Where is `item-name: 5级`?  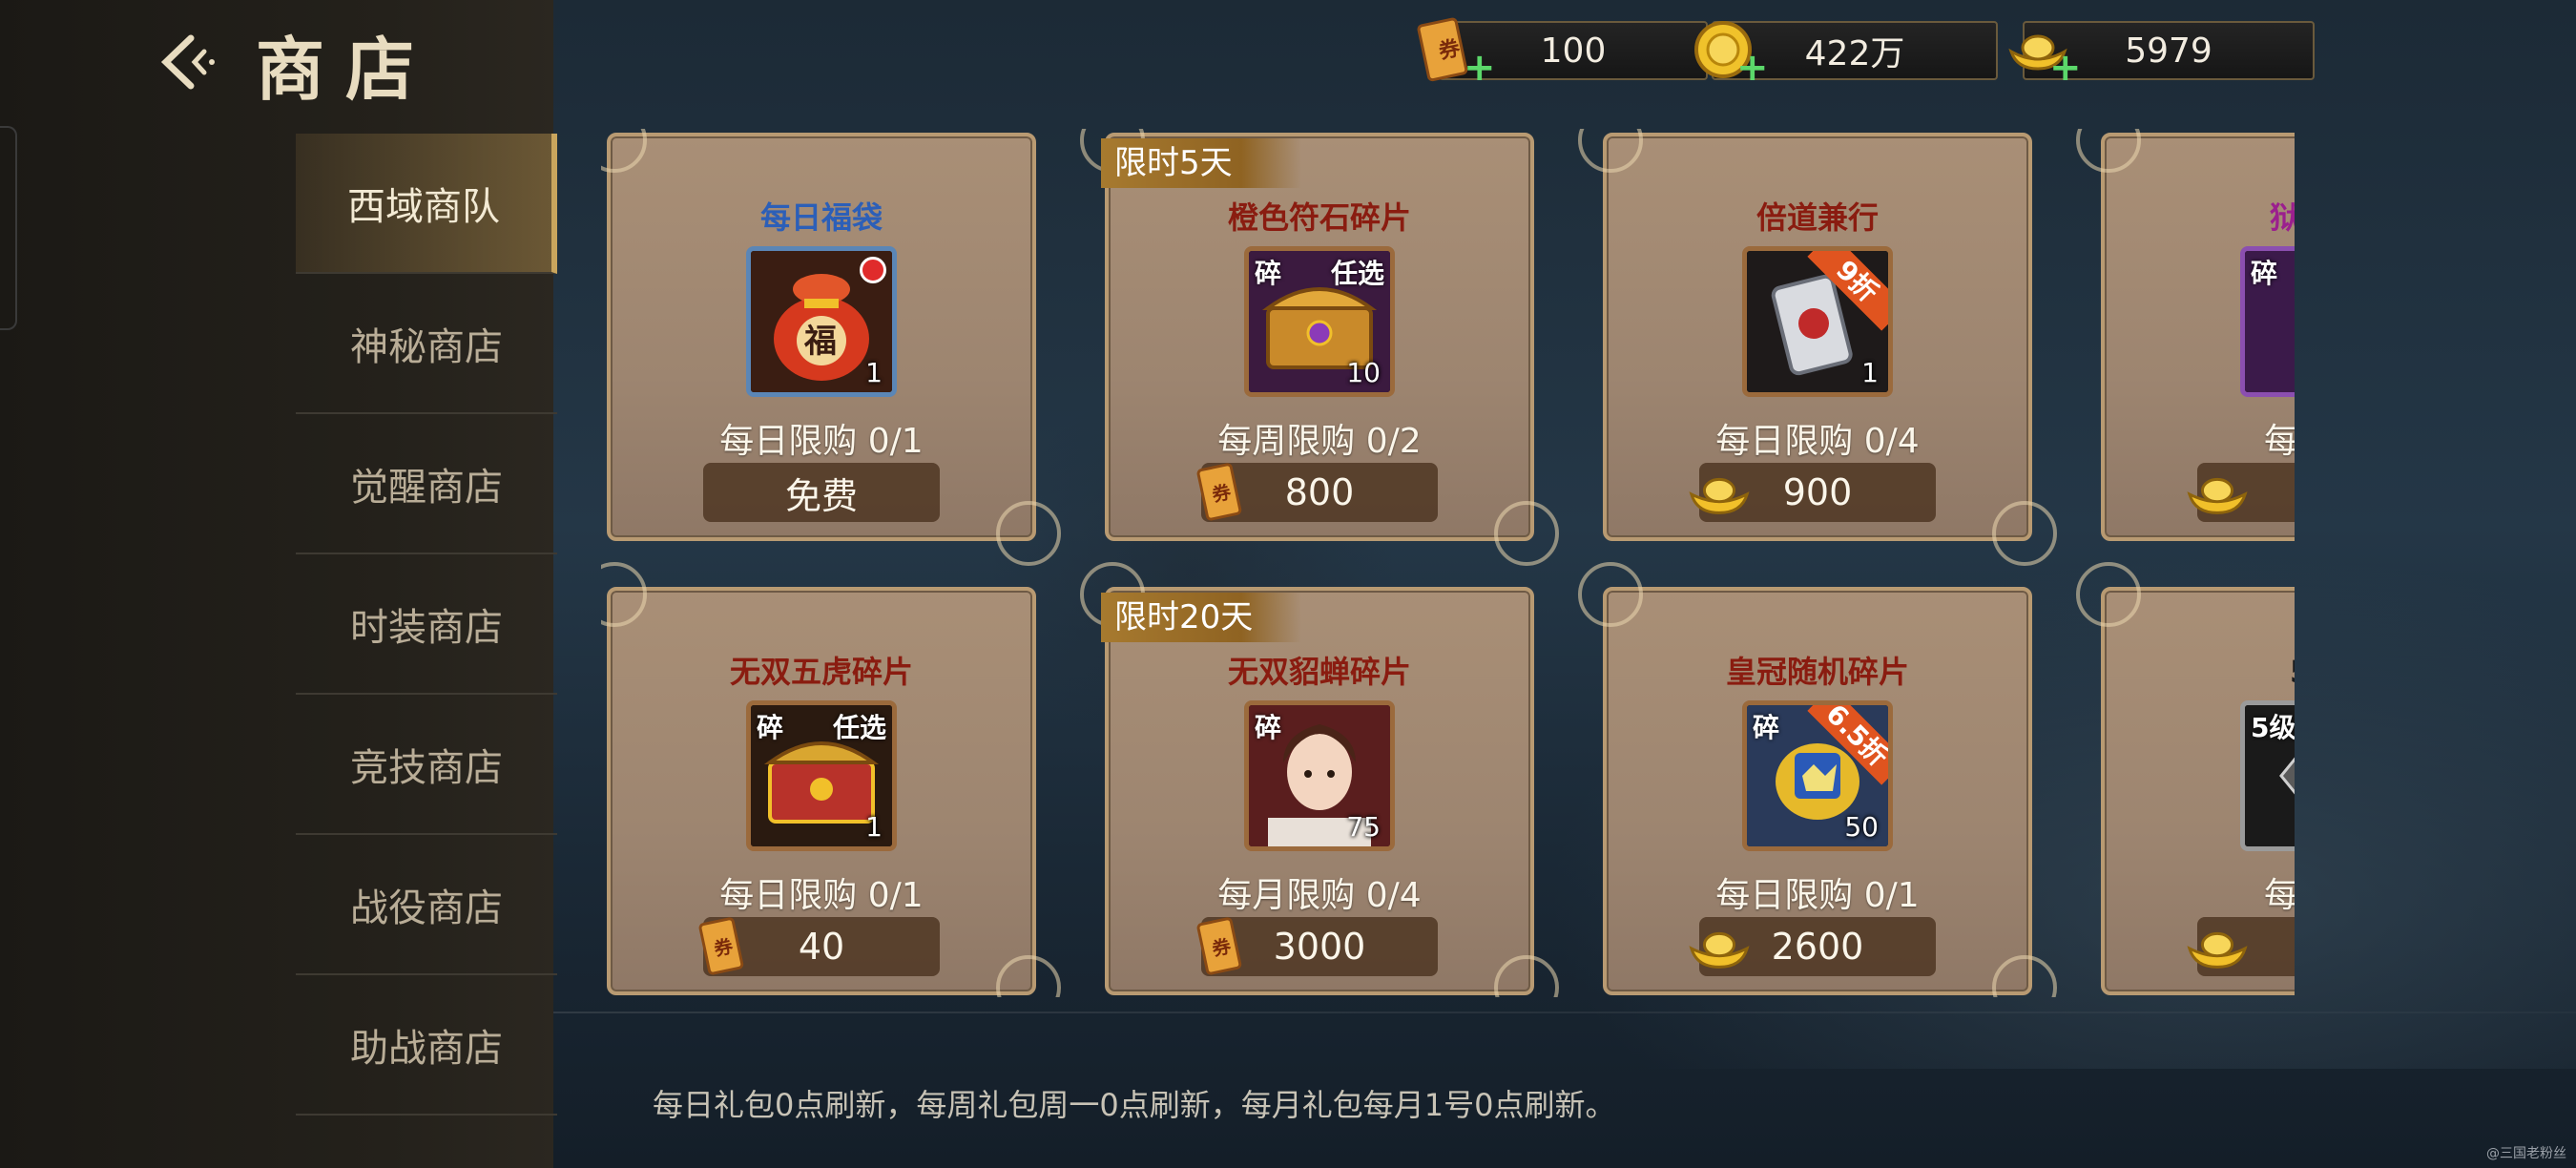
item-name: 5级 is located at coordinates (2200, 670).